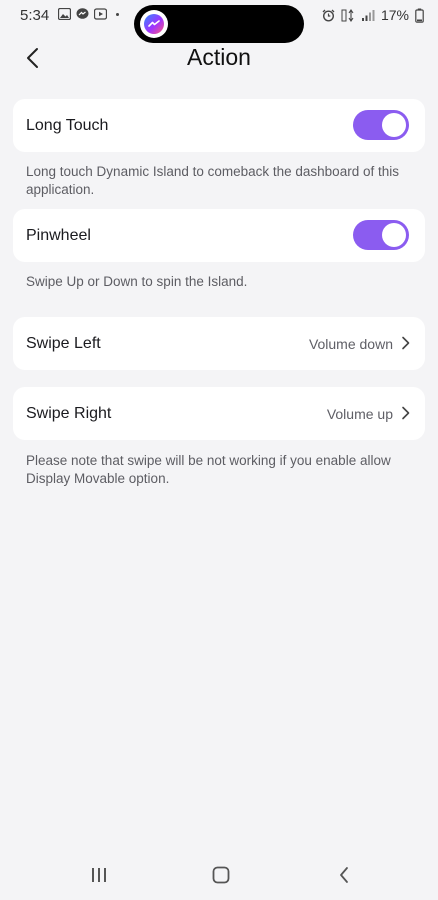  I want to click on notification-icons, so click(88, 14).